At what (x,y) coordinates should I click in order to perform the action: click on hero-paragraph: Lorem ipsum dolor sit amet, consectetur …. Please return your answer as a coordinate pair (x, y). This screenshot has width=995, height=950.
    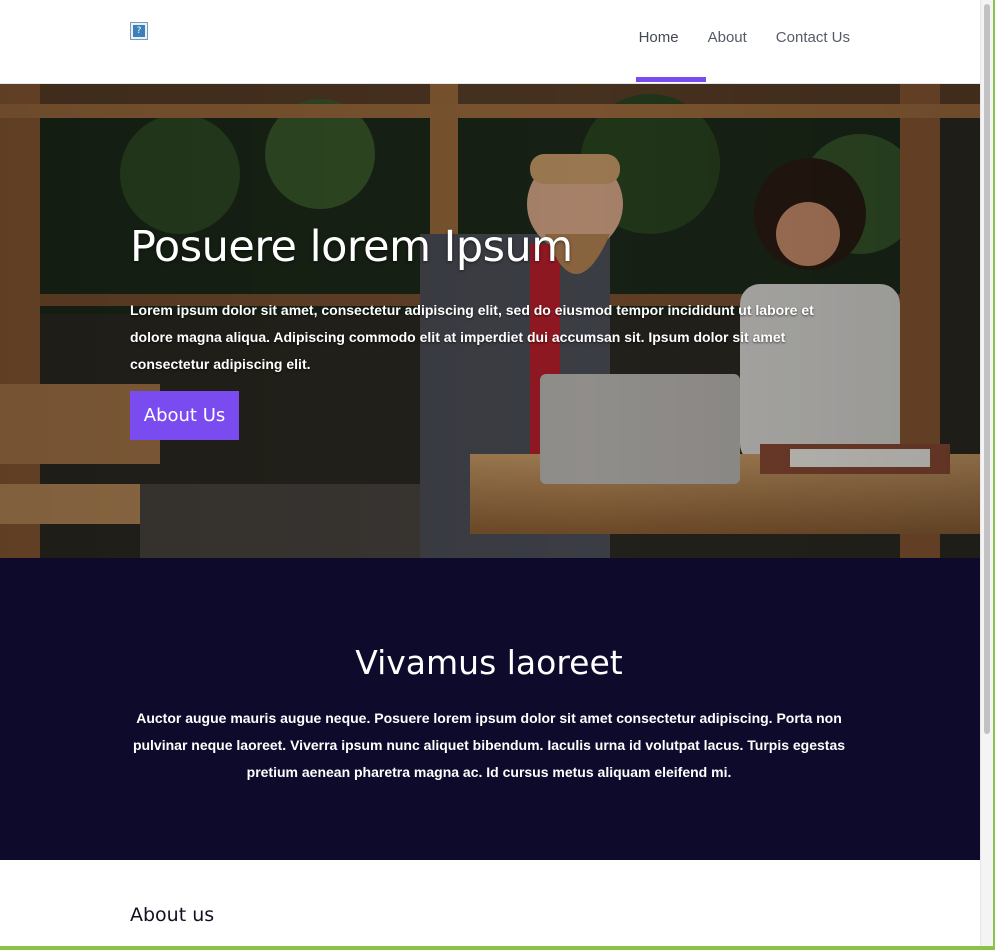
    Looking at the image, I should click on (472, 337).